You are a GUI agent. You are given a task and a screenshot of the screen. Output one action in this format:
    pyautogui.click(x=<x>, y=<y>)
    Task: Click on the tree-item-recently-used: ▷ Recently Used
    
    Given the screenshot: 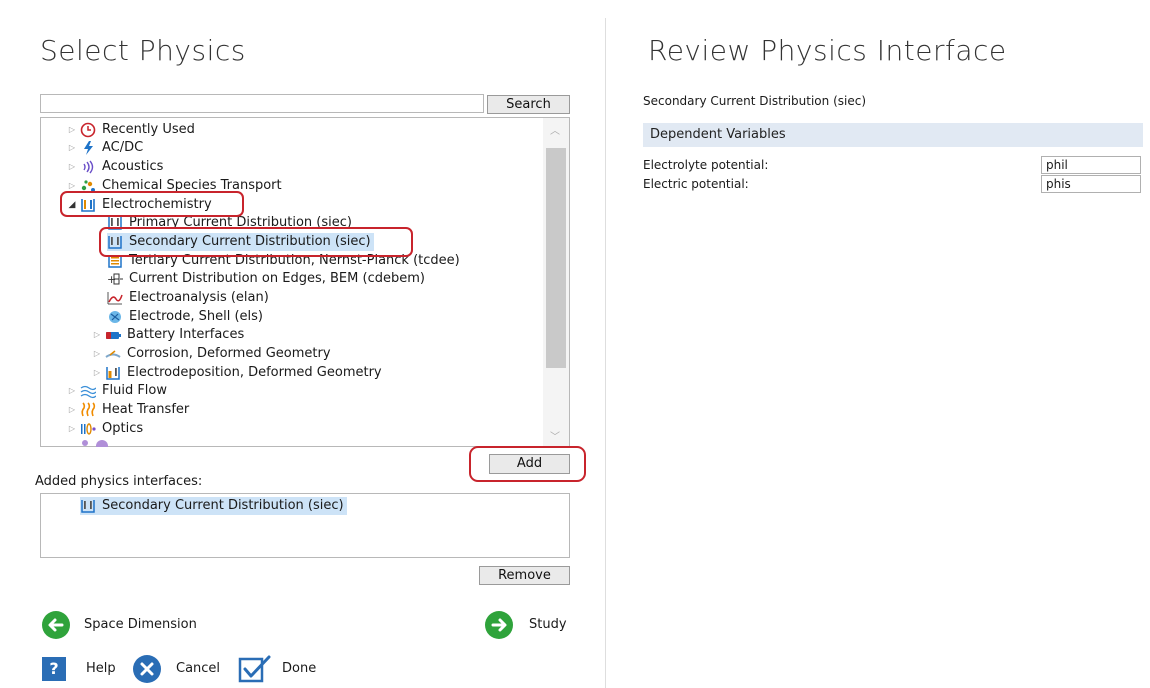 What is the action you would take?
    pyautogui.click(x=130, y=130)
    